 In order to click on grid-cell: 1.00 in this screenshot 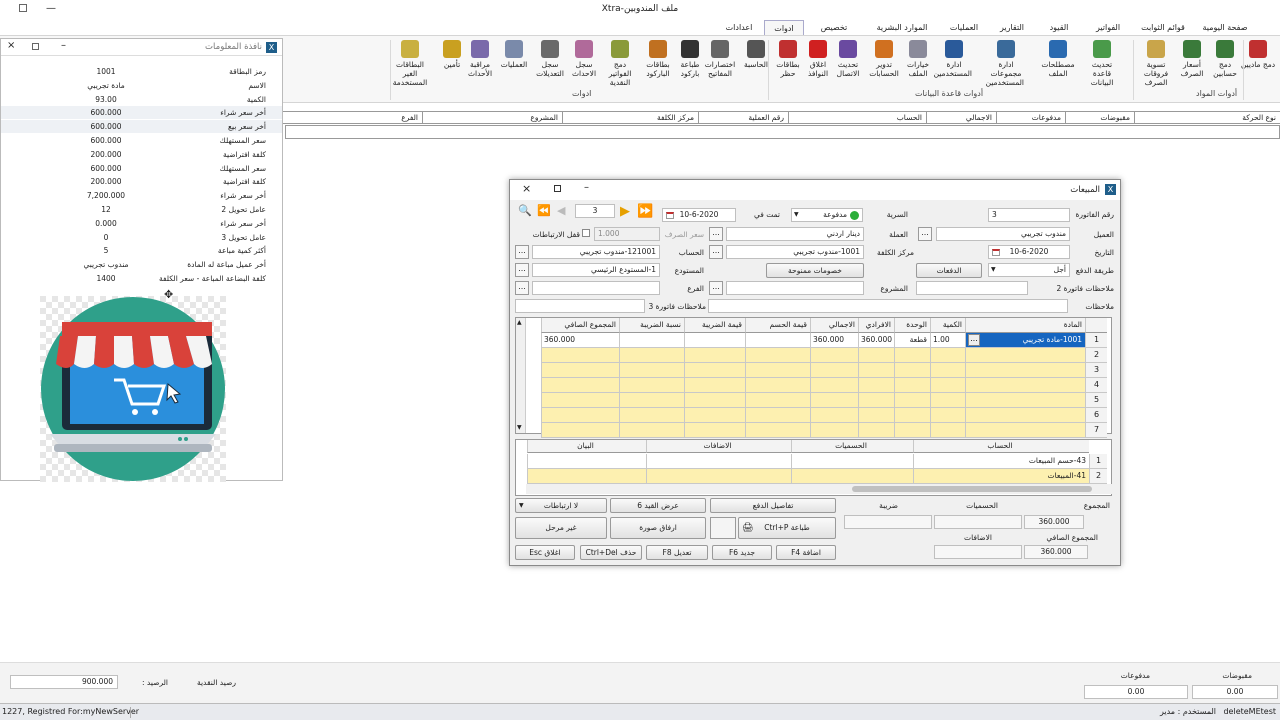, I will do `click(947, 340)`.